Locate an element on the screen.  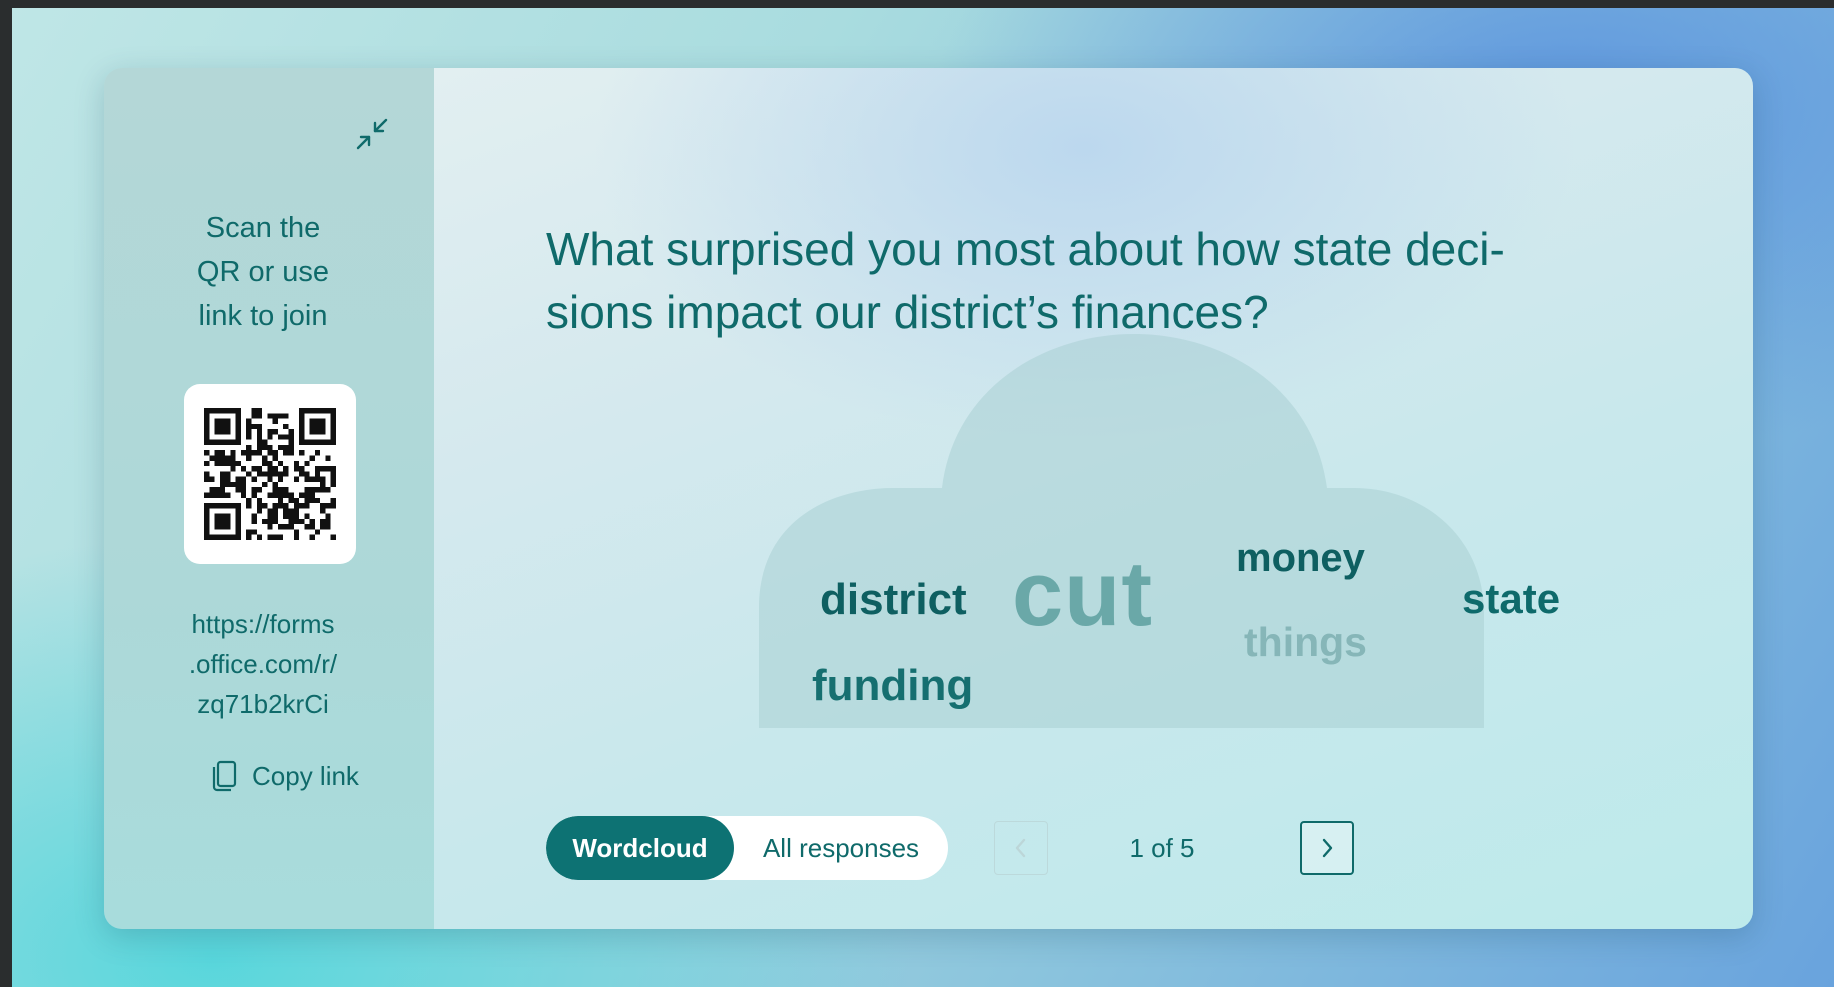
qr-code is located at coordinates (270, 474).